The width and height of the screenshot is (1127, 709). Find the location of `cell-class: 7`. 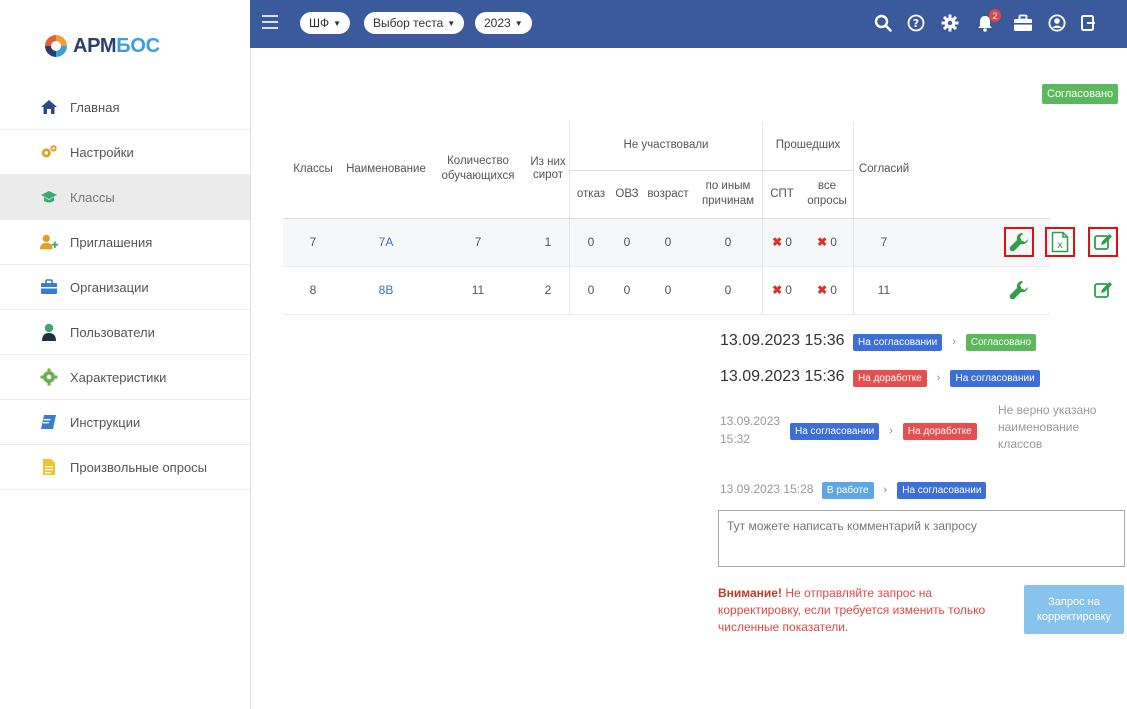

cell-class: 7 is located at coordinates (313, 242).